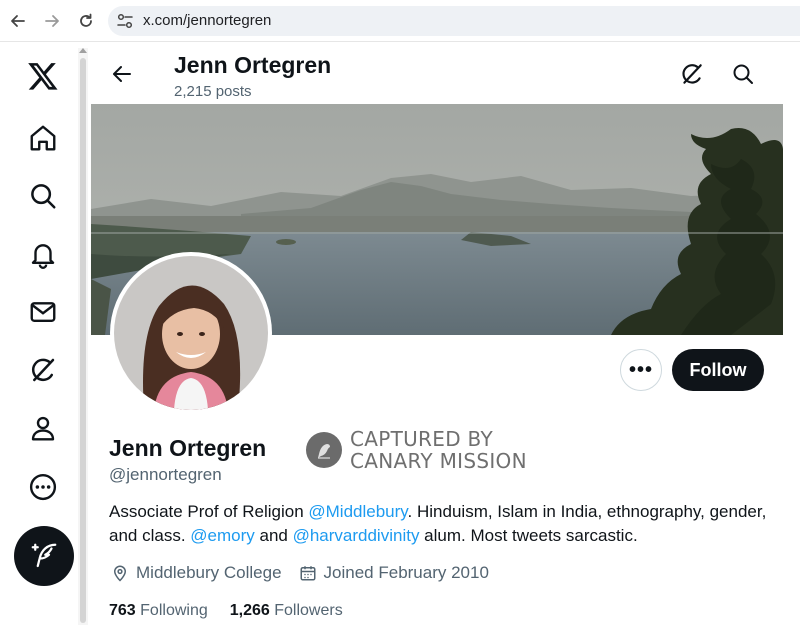 The height and width of the screenshot is (625, 800). Describe the element at coordinates (406, 572) in the screenshot. I see `joined-text: Joined February 2010` at that location.